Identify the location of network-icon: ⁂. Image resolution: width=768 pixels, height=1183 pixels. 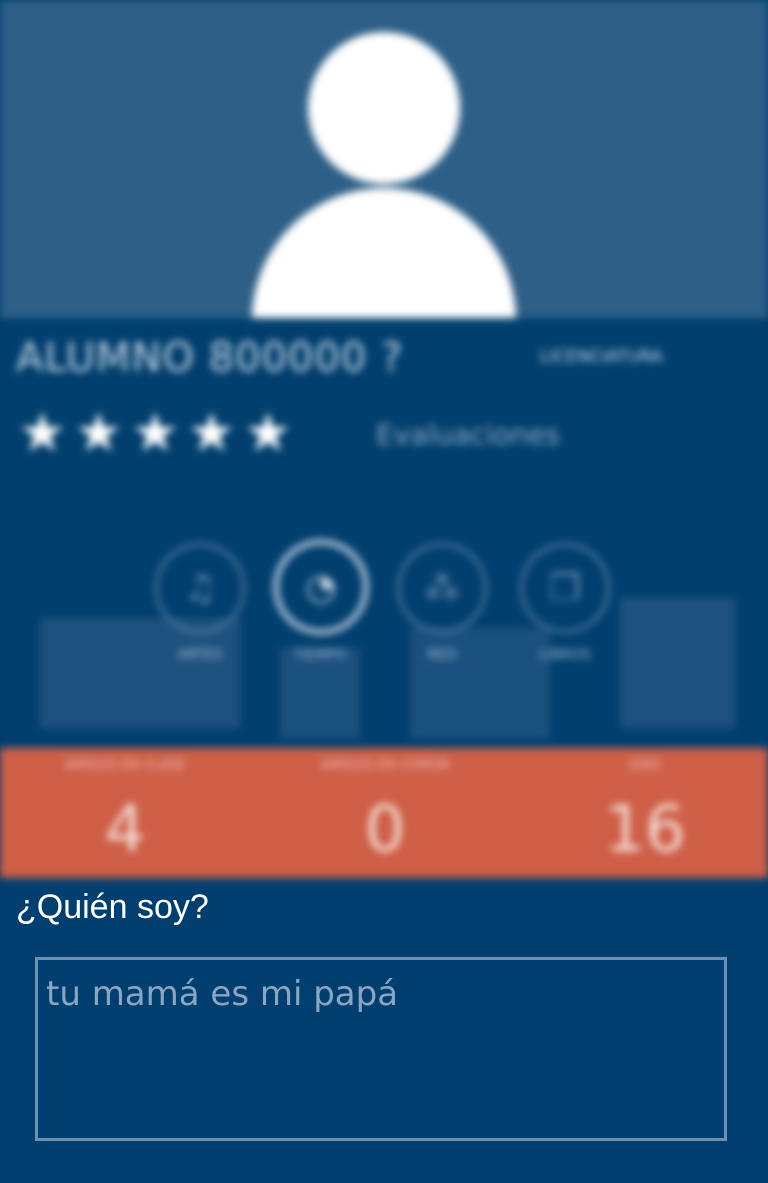
(442, 588).